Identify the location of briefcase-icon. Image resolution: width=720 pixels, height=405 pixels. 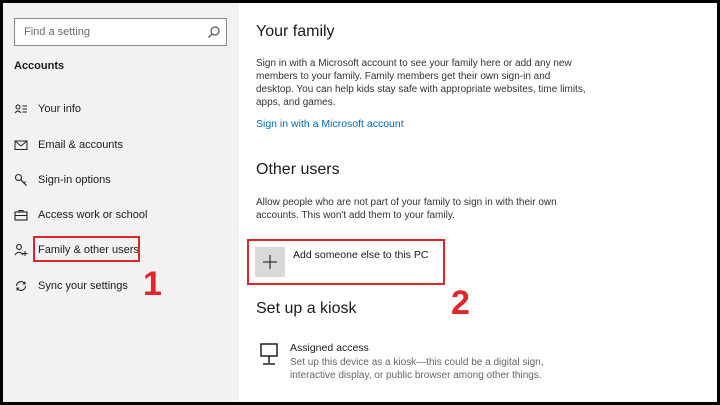
(21, 215).